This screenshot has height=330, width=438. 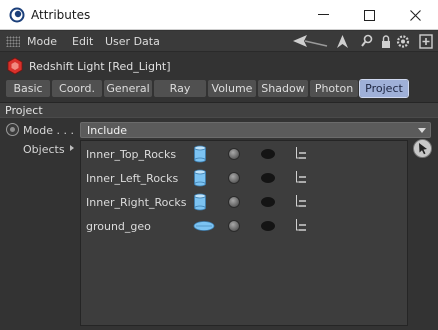 I want to click on tab-ray: Ray, so click(x=180, y=88).